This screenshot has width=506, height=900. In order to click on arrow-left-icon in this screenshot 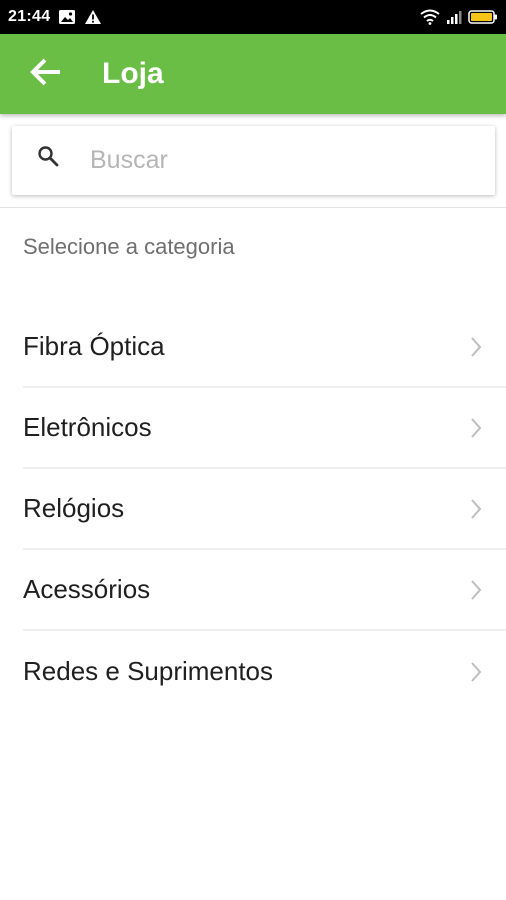, I will do `click(46, 74)`.